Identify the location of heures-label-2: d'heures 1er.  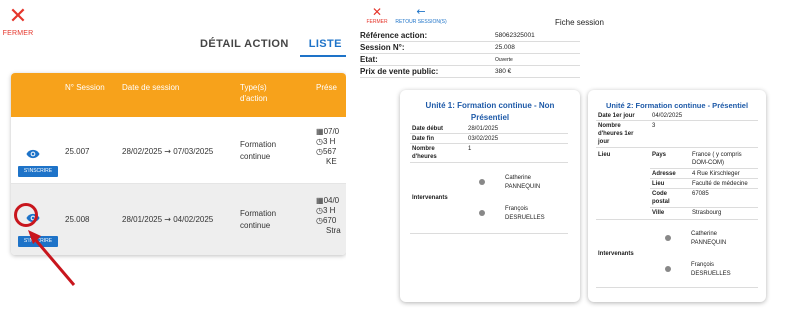
(616, 134).